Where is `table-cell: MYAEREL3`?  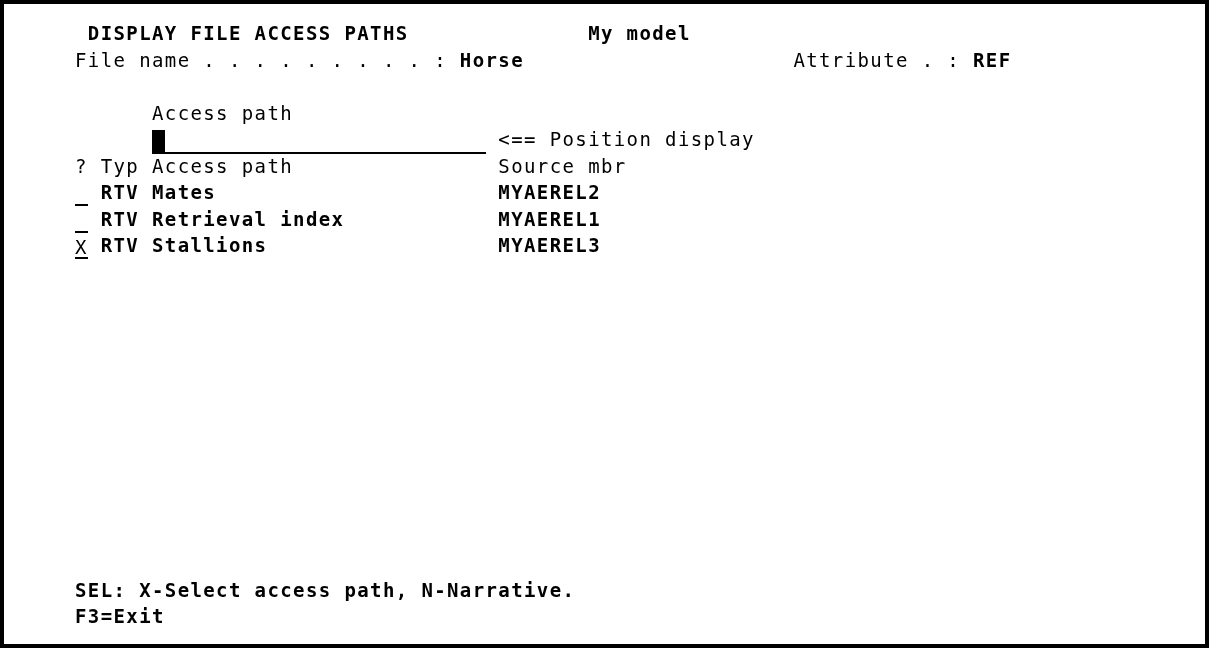
table-cell: MYAEREL3 is located at coordinates (549, 245).